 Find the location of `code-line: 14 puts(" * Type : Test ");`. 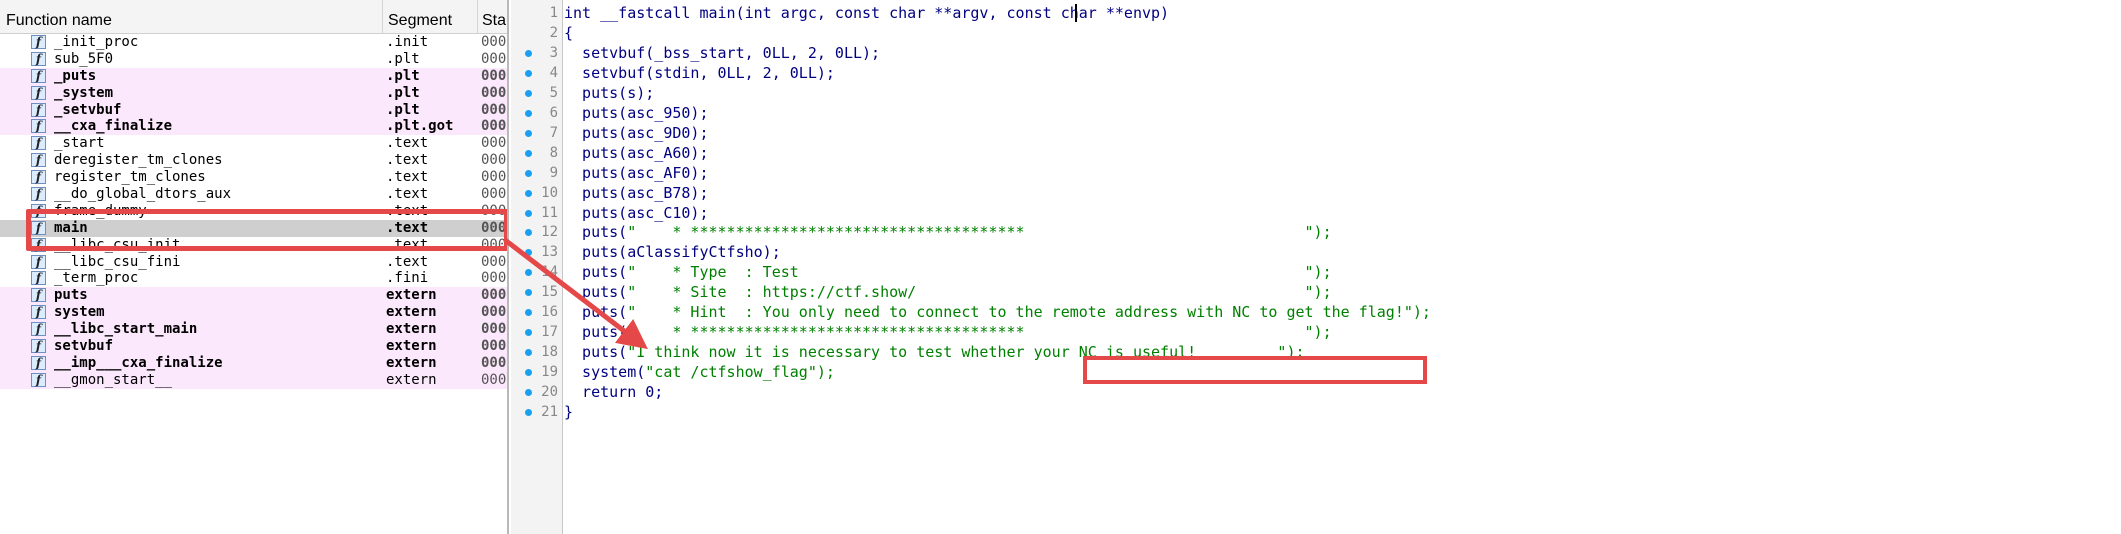

code-line: 14 puts(" * Type : Test "); is located at coordinates (1316, 272).